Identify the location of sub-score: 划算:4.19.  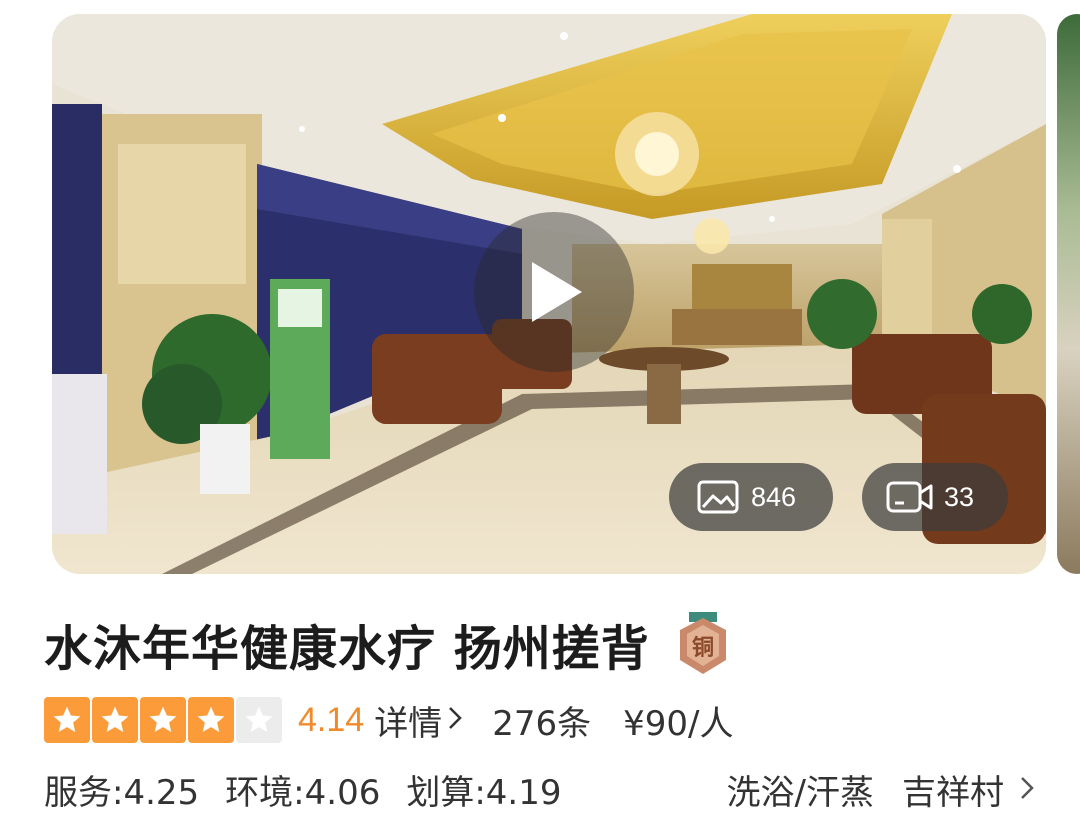
(484, 792).